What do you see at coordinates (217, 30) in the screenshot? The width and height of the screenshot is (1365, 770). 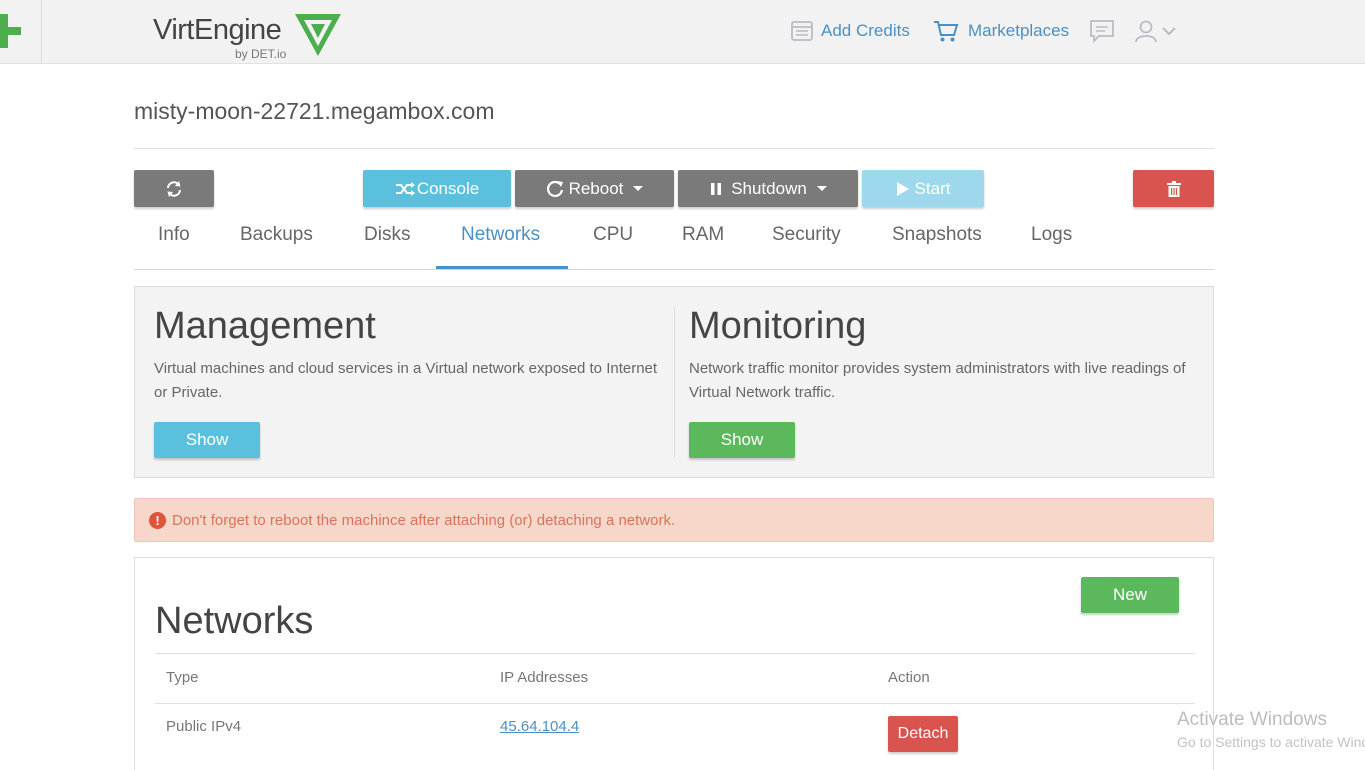 I see `brand-name: VirtEngine` at bounding box center [217, 30].